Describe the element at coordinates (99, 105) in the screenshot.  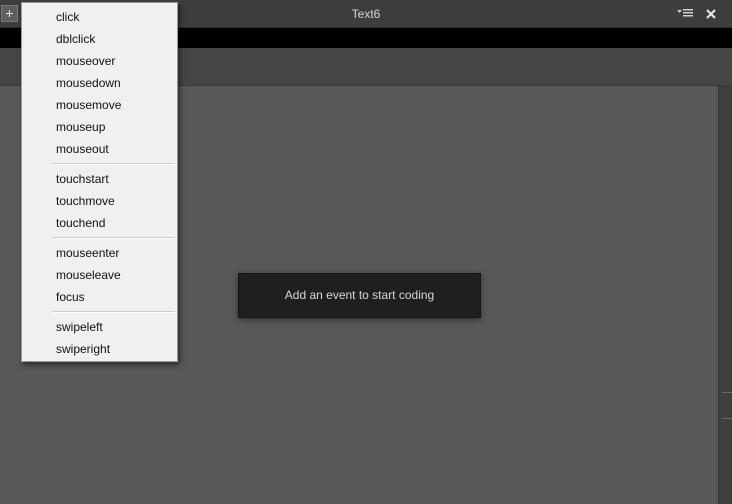
I see `menu-item-mousemove: mousemove` at that location.